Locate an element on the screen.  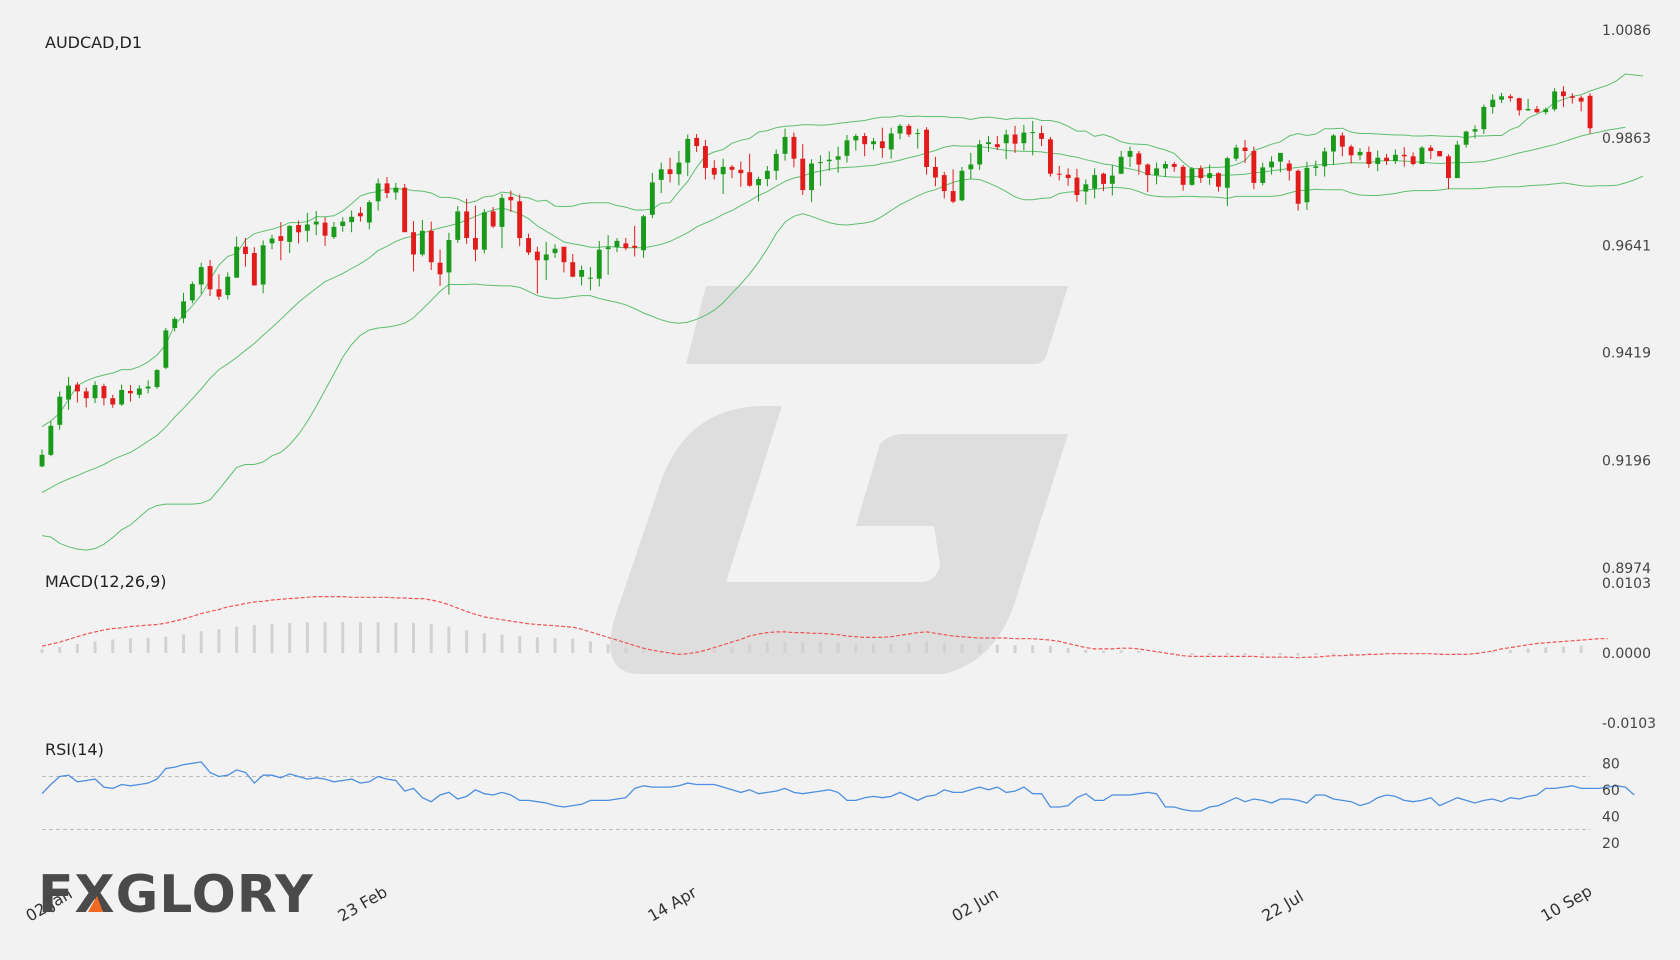
rsi-panel is located at coordinates (838, 795).